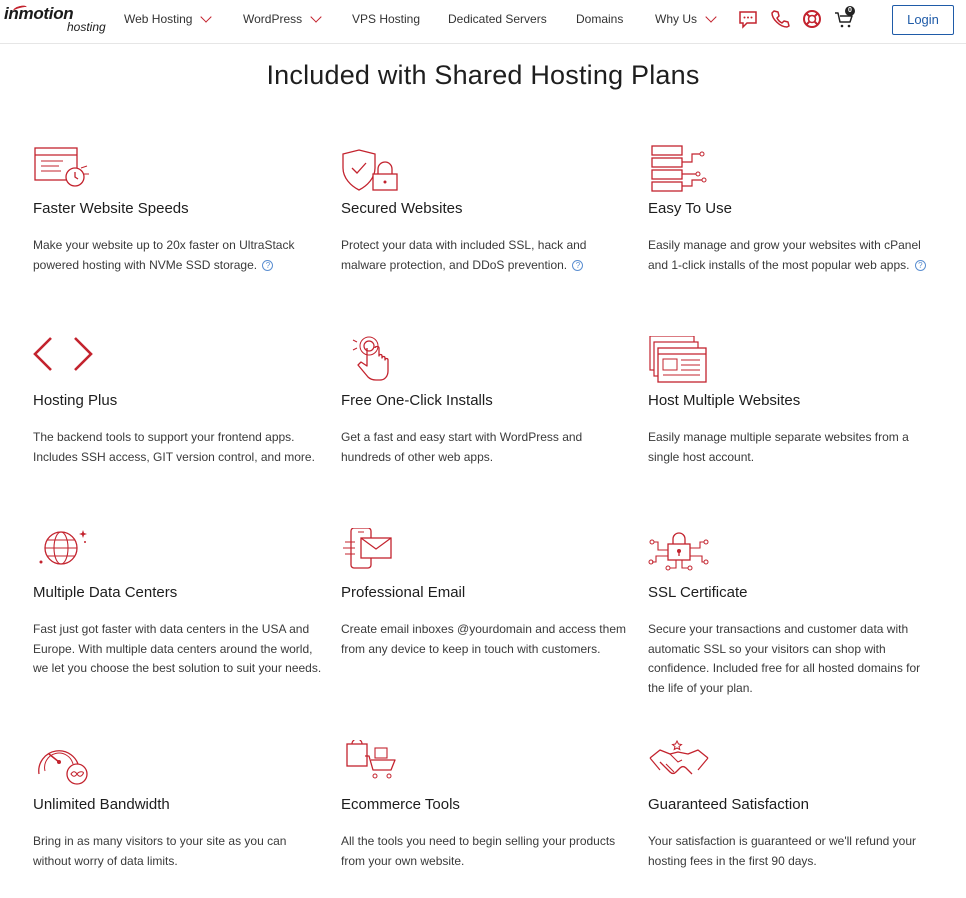 The image size is (966, 898). I want to click on nav-item-label: Domains, so click(600, 19).